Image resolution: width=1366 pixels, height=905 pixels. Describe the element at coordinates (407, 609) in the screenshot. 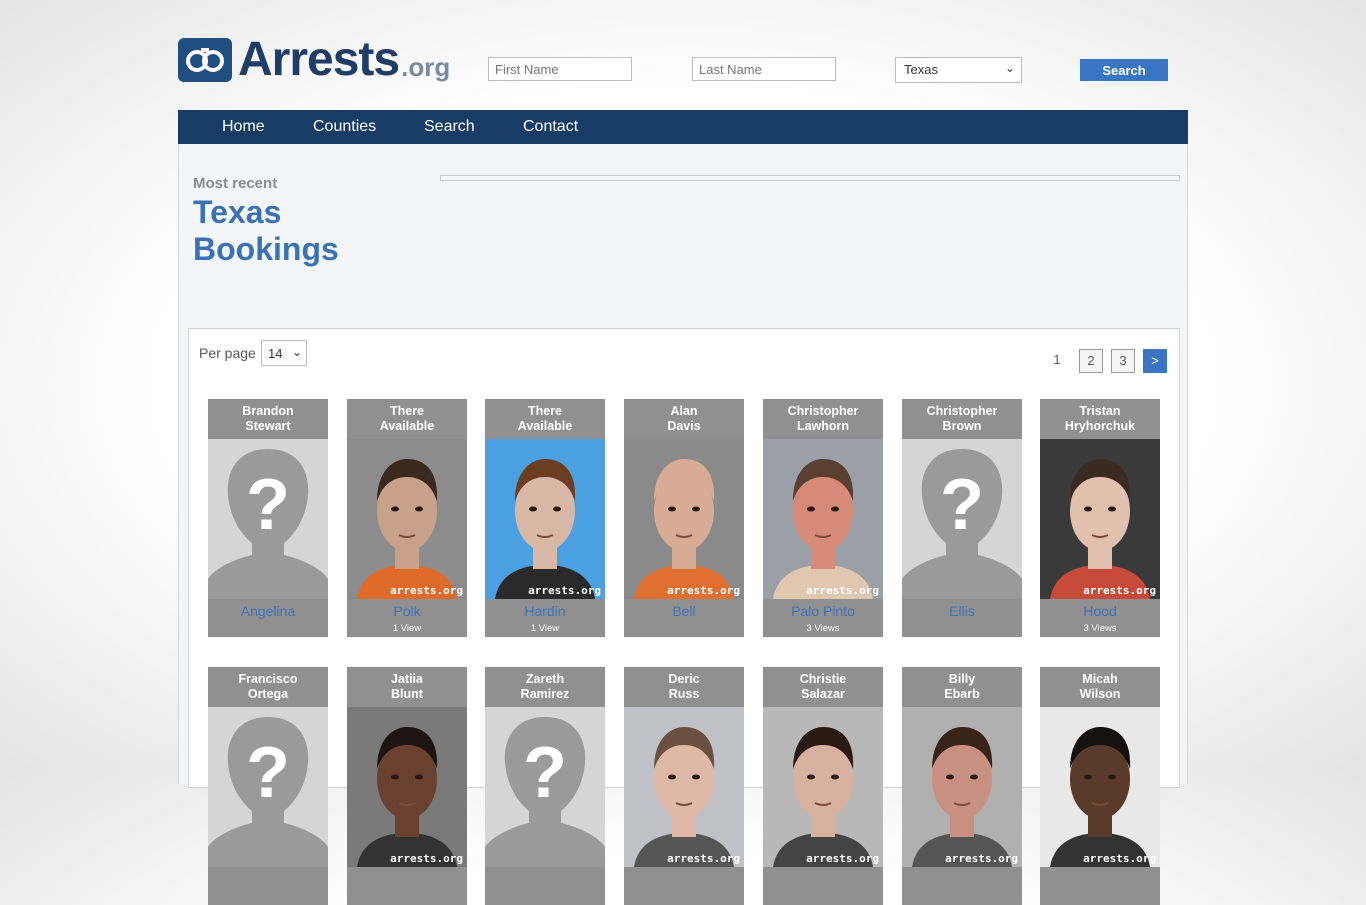

I see `county-link: Polk` at that location.